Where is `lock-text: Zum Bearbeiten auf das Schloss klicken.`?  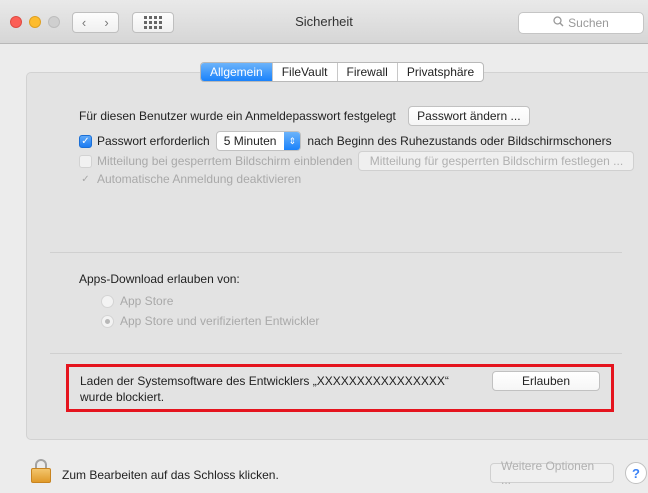
lock-text: Zum Bearbeiten auf das Schloss klicken. is located at coordinates (170, 475).